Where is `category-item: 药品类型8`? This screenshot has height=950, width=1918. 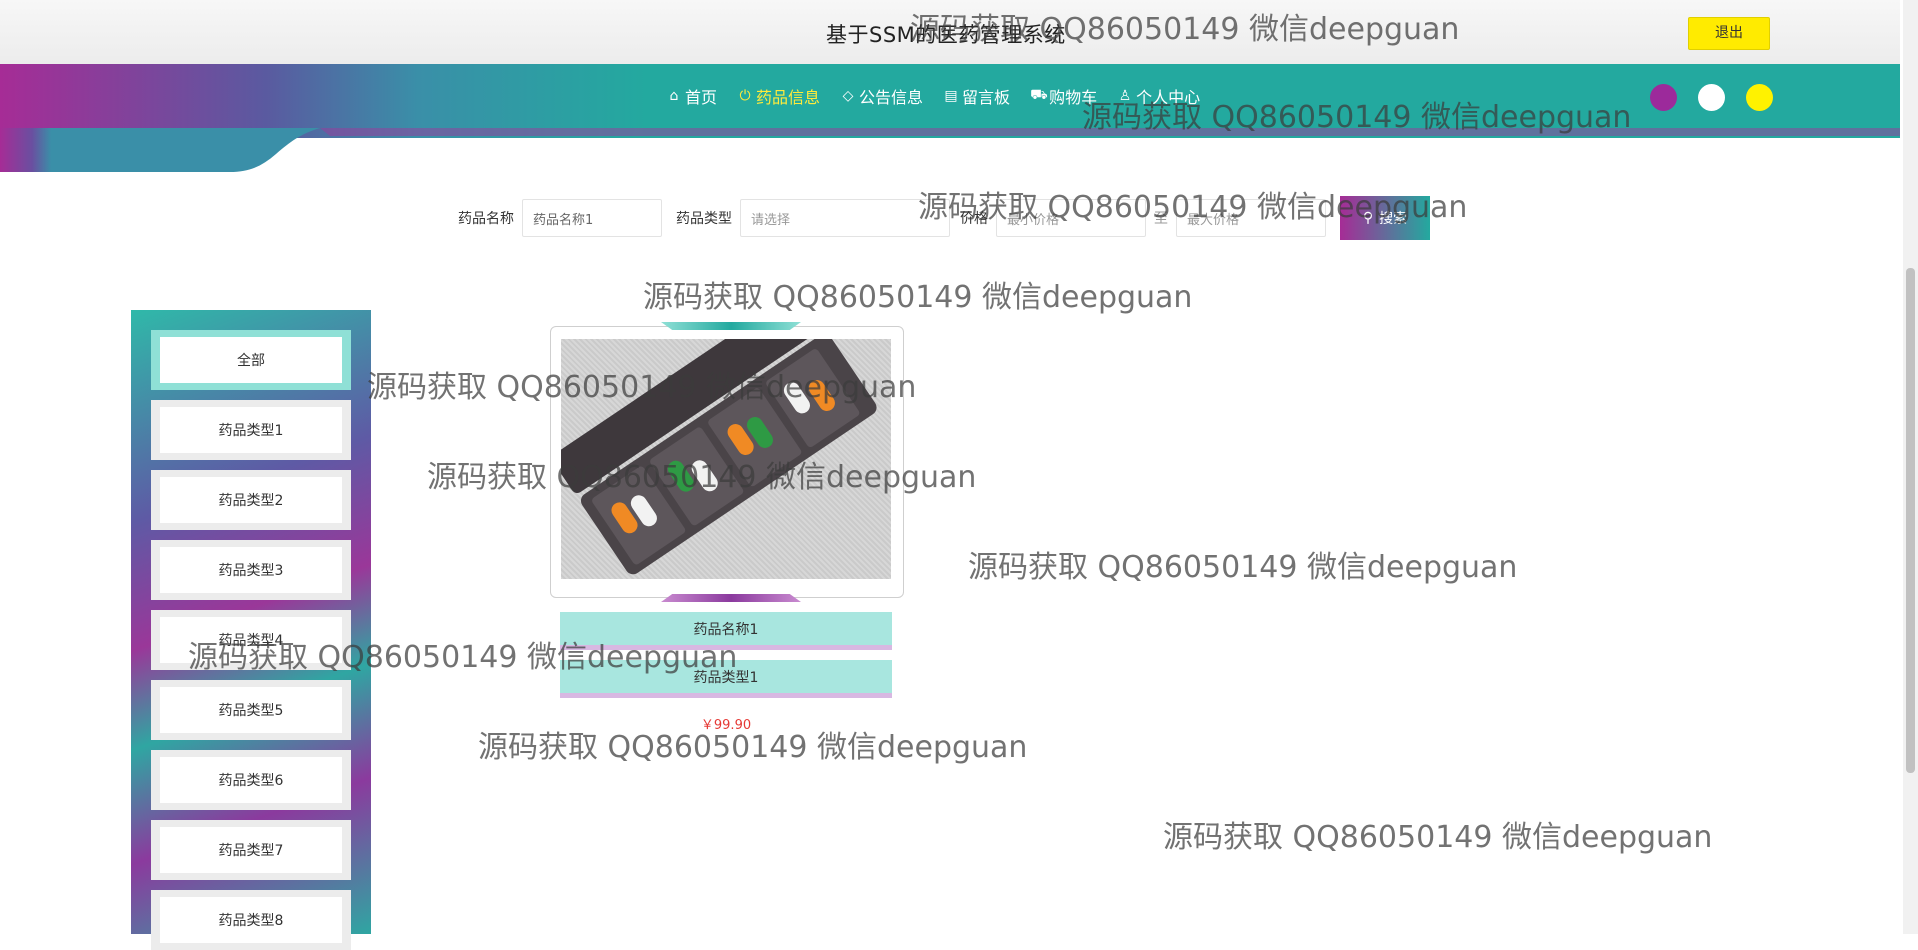 category-item: 药品类型8 is located at coordinates (251, 920).